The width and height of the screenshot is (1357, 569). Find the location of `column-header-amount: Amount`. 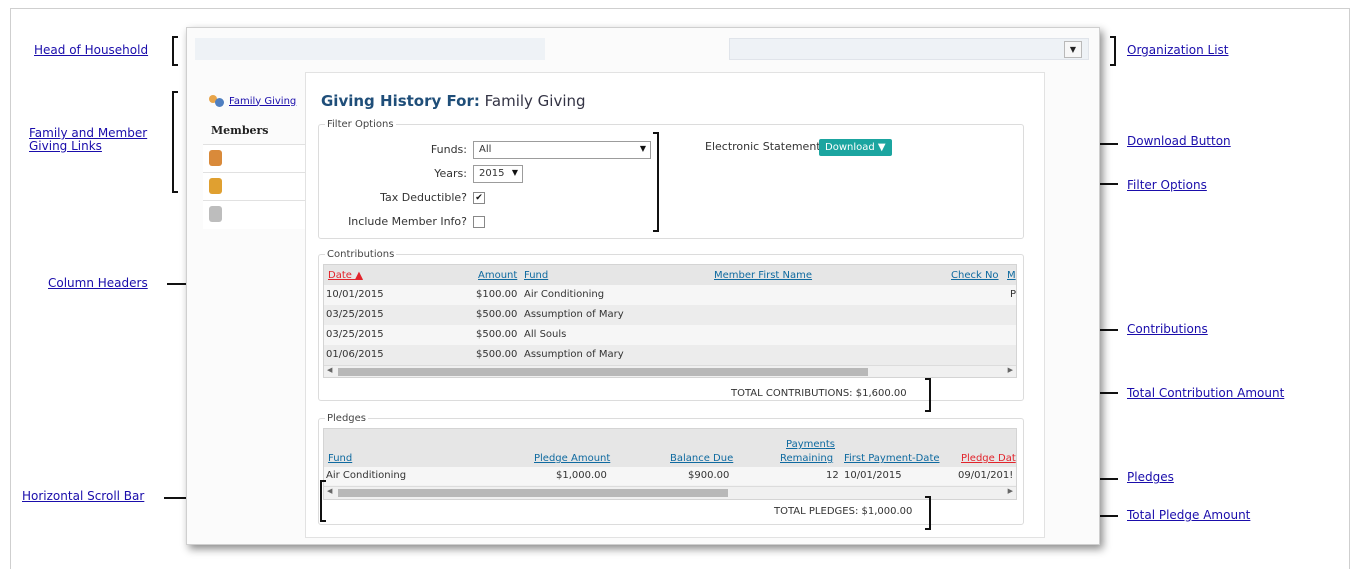

column-header-amount: Amount is located at coordinates (497, 275).